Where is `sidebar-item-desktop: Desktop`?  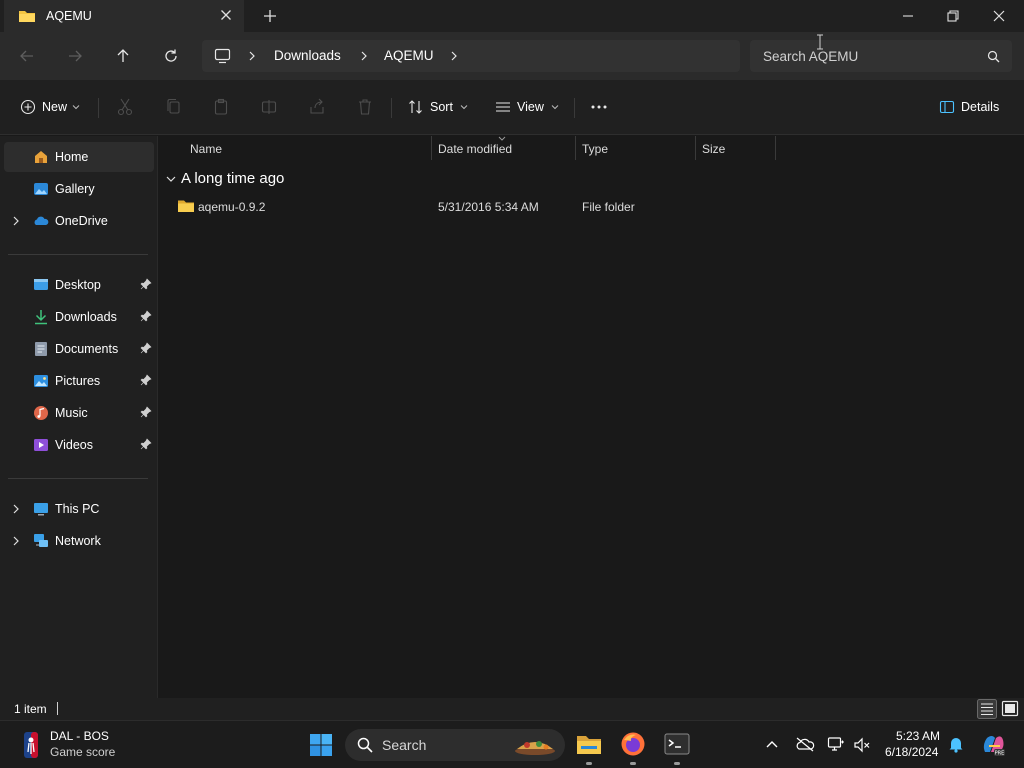 sidebar-item-desktop: Desktop is located at coordinates (79, 285).